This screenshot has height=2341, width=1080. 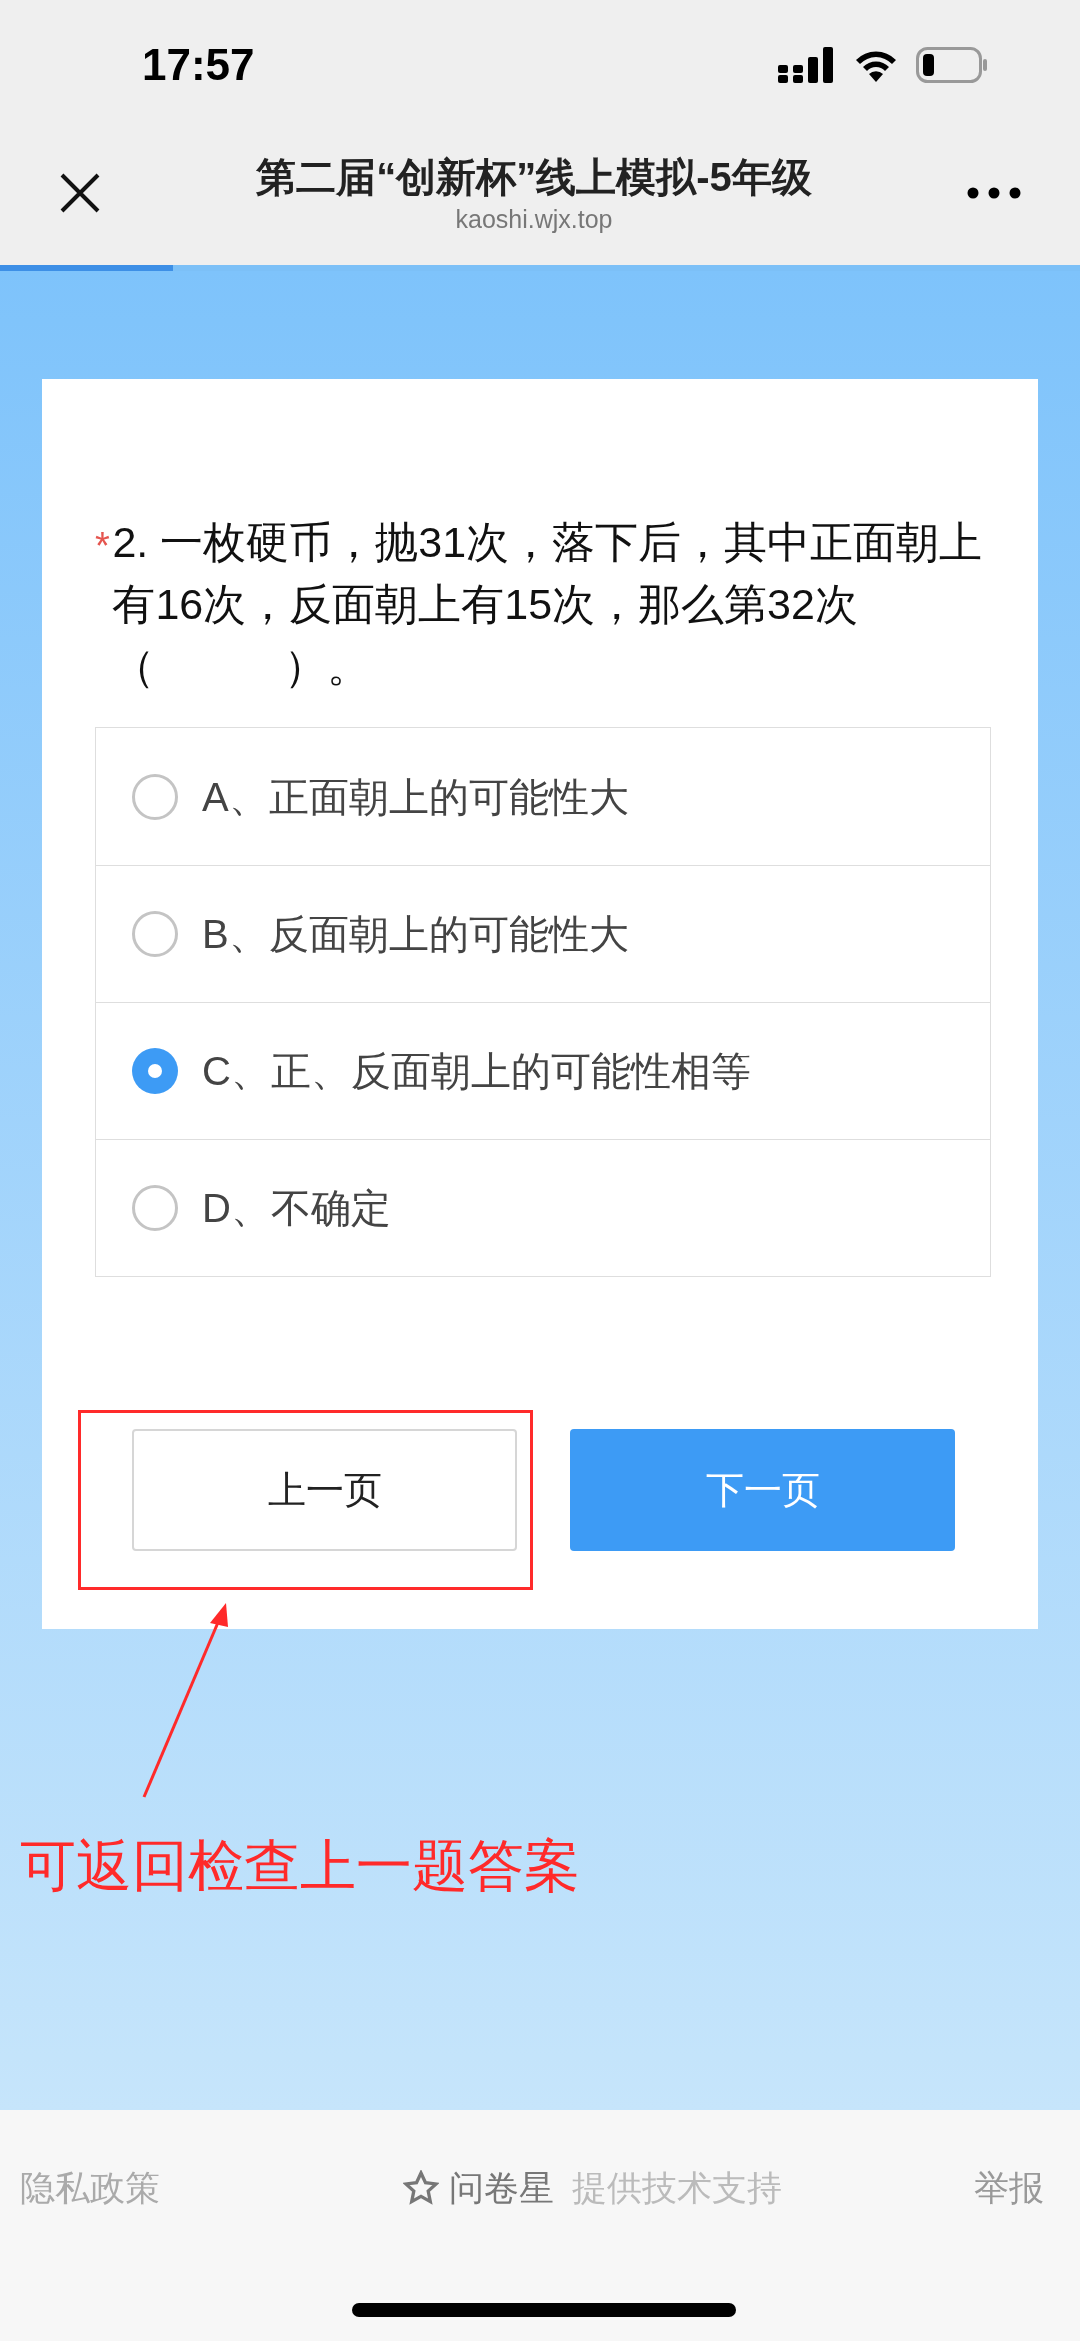 What do you see at coordinates (534, 219) in the screenshot?
I see `page-url: kaoshi.wjx.top` at bounding box center [534, 219].